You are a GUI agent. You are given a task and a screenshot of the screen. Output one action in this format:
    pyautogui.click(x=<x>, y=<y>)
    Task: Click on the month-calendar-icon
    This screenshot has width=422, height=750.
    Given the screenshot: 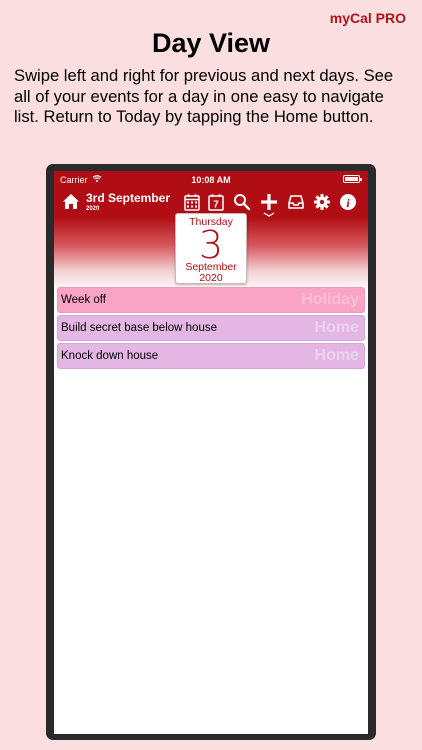 What is the action you would take?
    pyautogui.click(x=192, y=202)
    